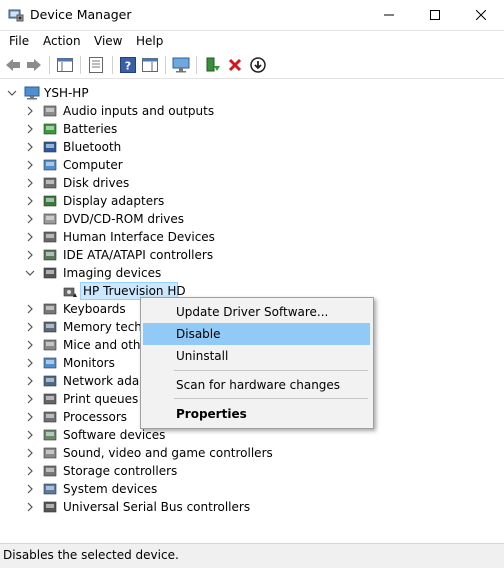 This screenshot has height=568, width=504. Describe the element at coordinates (19, 41) in the screenshot. I see `menu-file: File` at that location.